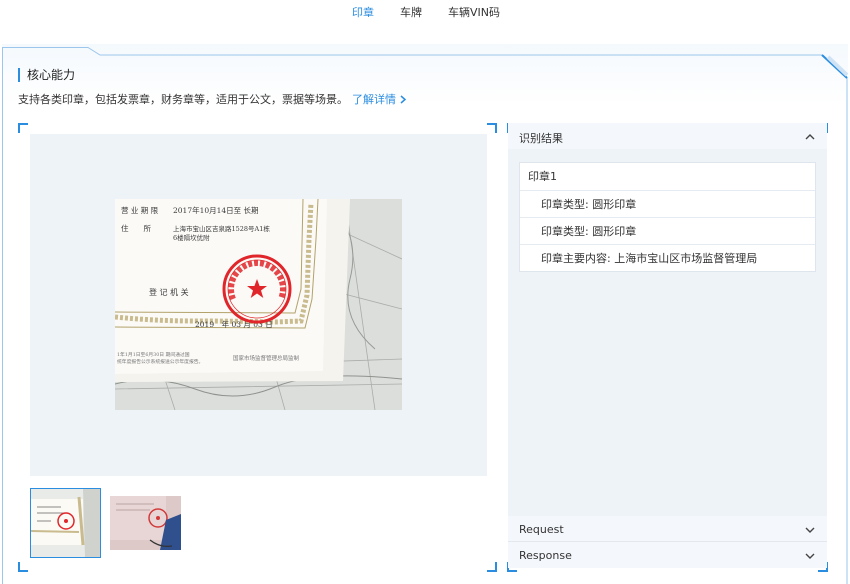 Image resolution: width=850 pixels, height=584 pixels. I want to click on seal-title: 印章1, so click(542, 176).